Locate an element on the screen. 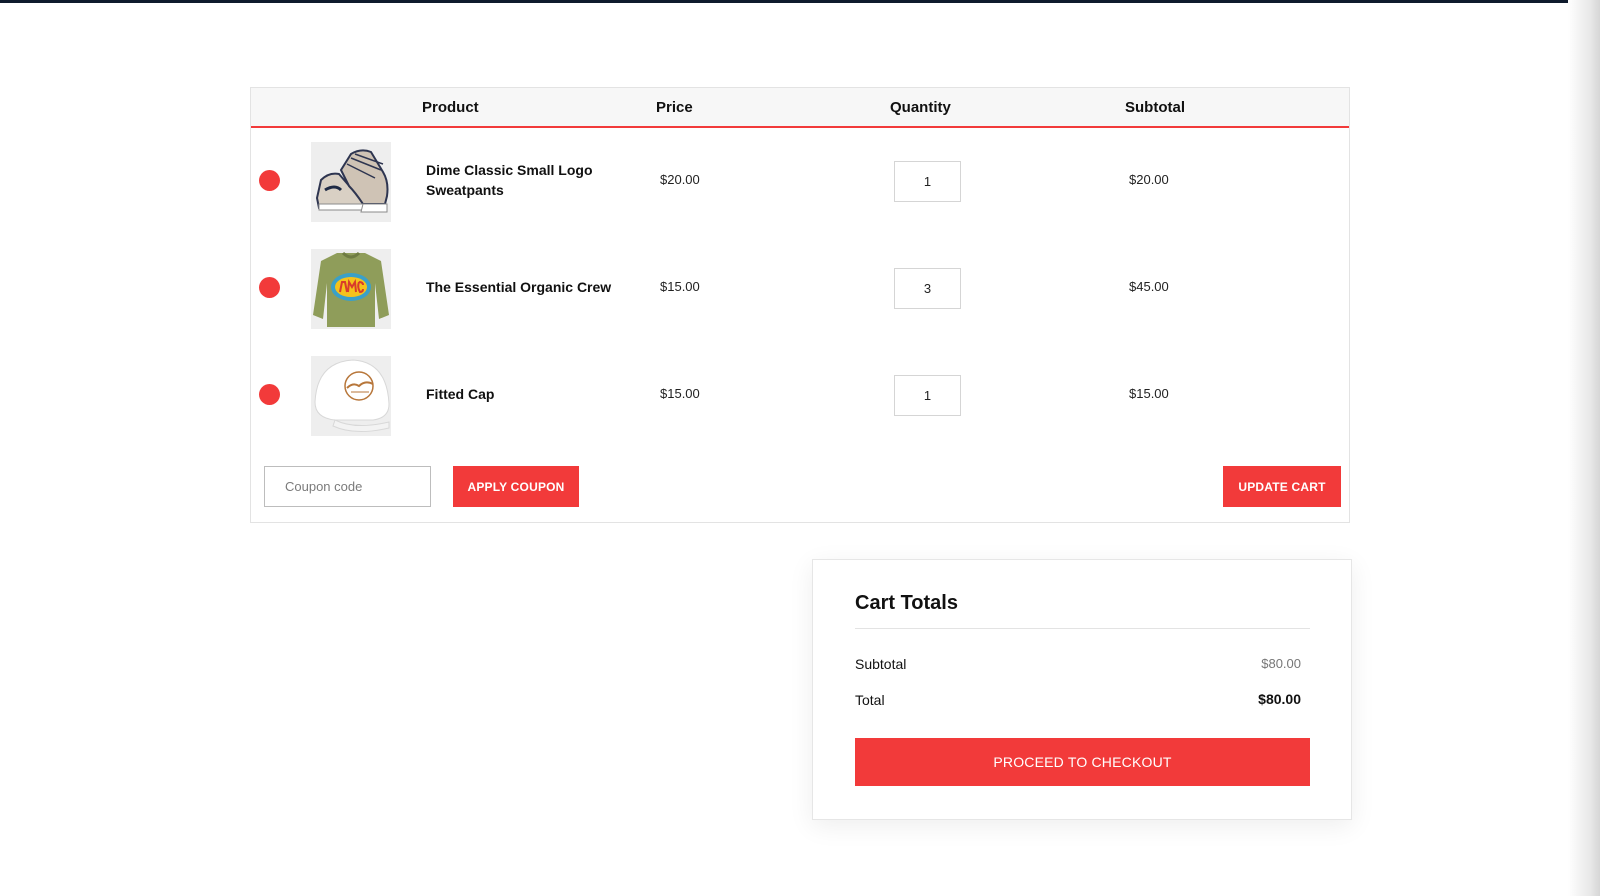 This screenshot has width=1600, height=896. header-product: Product is located at coordinates (450, 107).